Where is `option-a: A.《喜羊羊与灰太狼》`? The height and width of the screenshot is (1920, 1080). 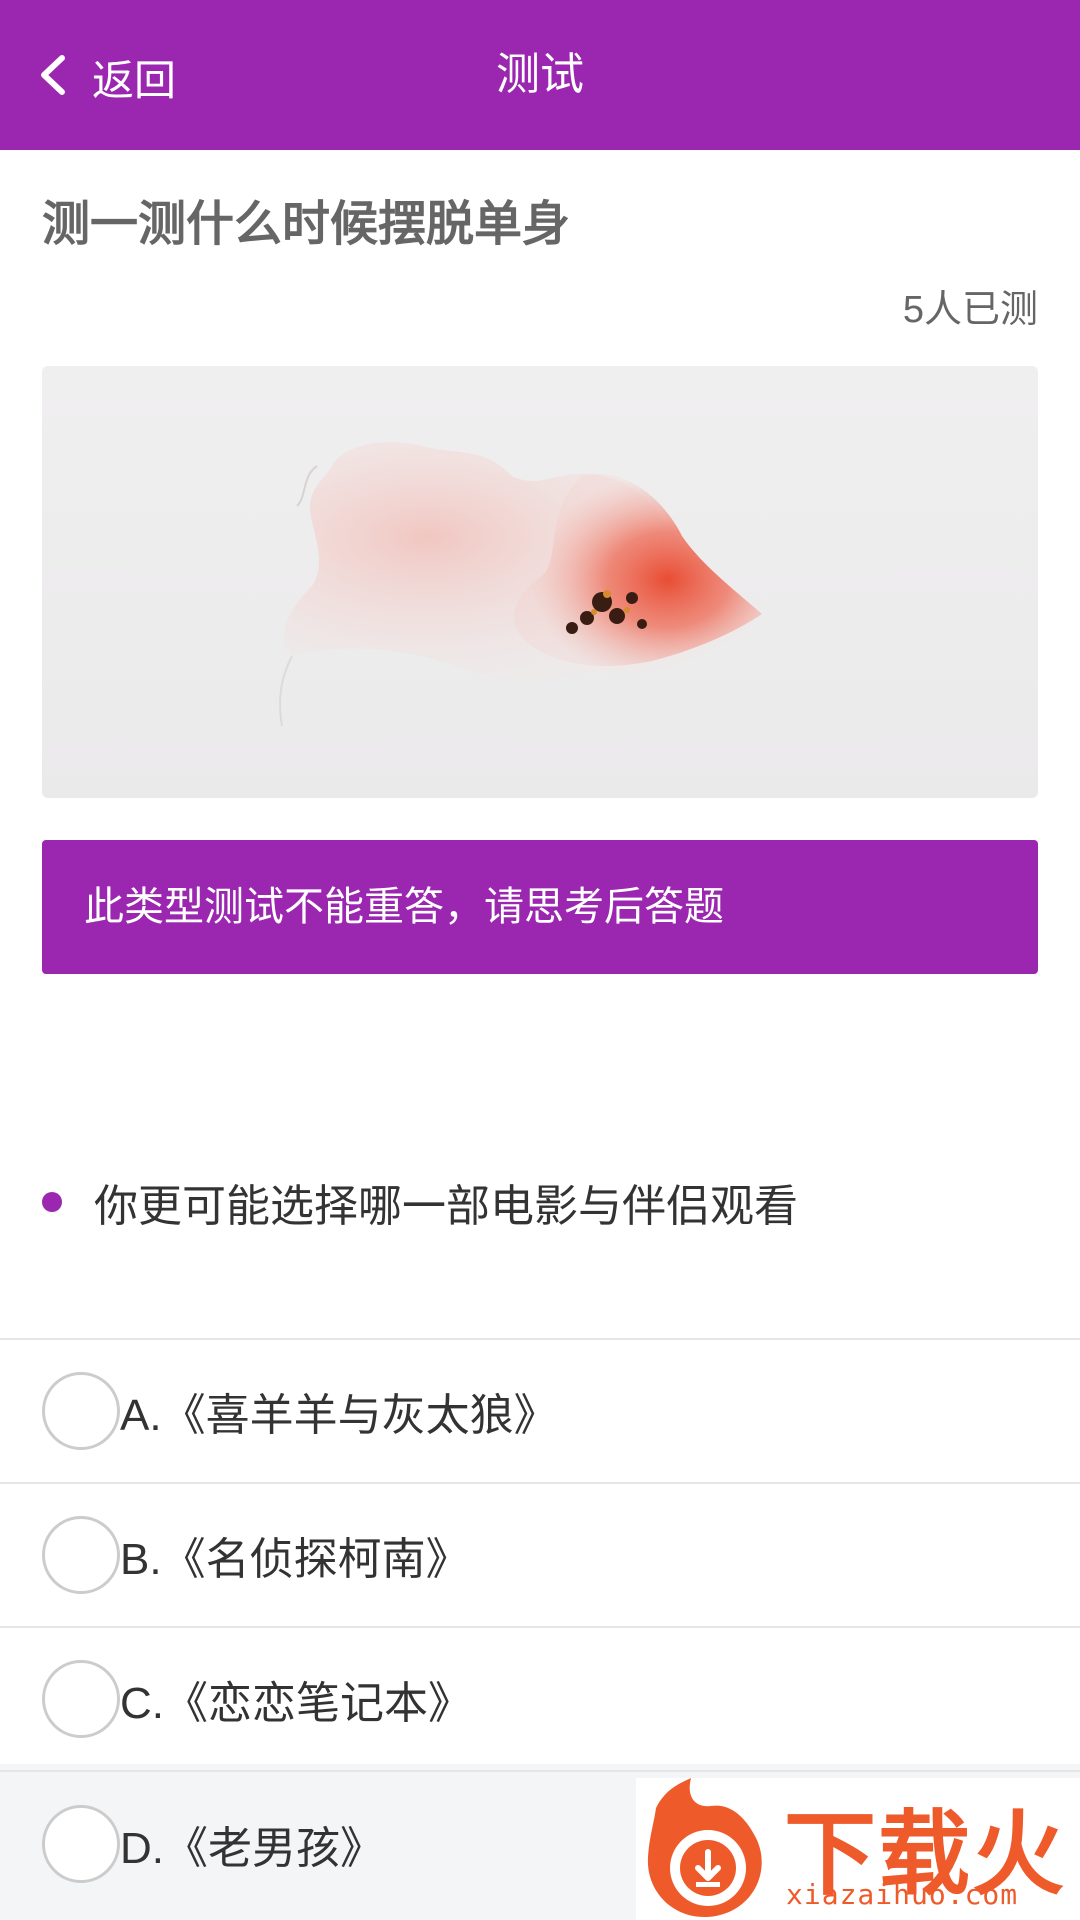
option-a: A.《喜羊羊与灰太狼》 is located at coordinates (540, 1412).